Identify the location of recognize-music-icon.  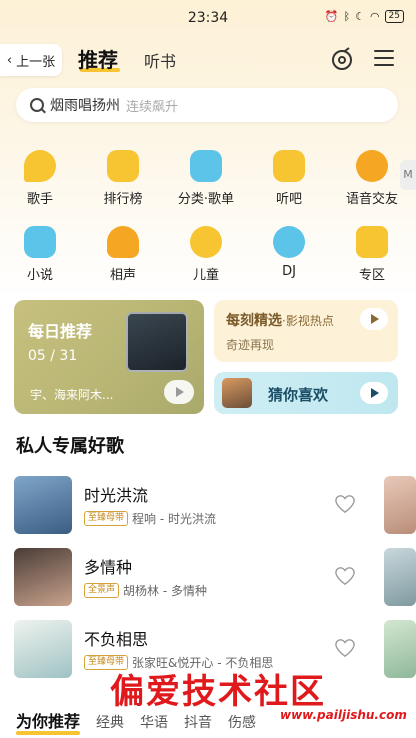
(343, 59).